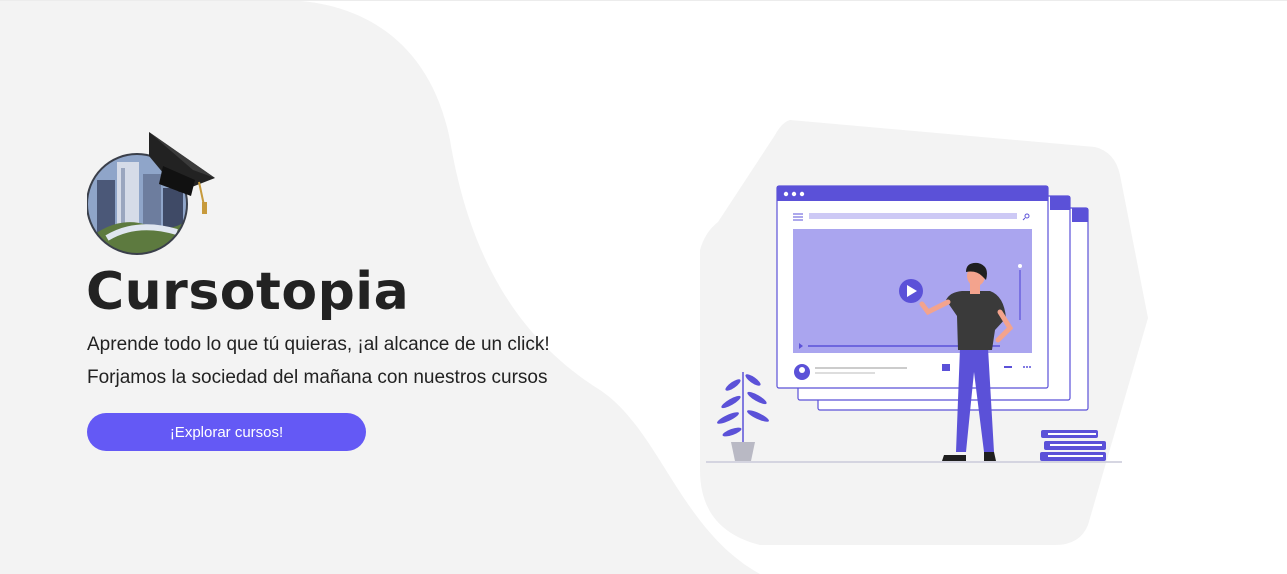 The image size is (1287, 574). I want to click on books-icon, so click(1073, 445).